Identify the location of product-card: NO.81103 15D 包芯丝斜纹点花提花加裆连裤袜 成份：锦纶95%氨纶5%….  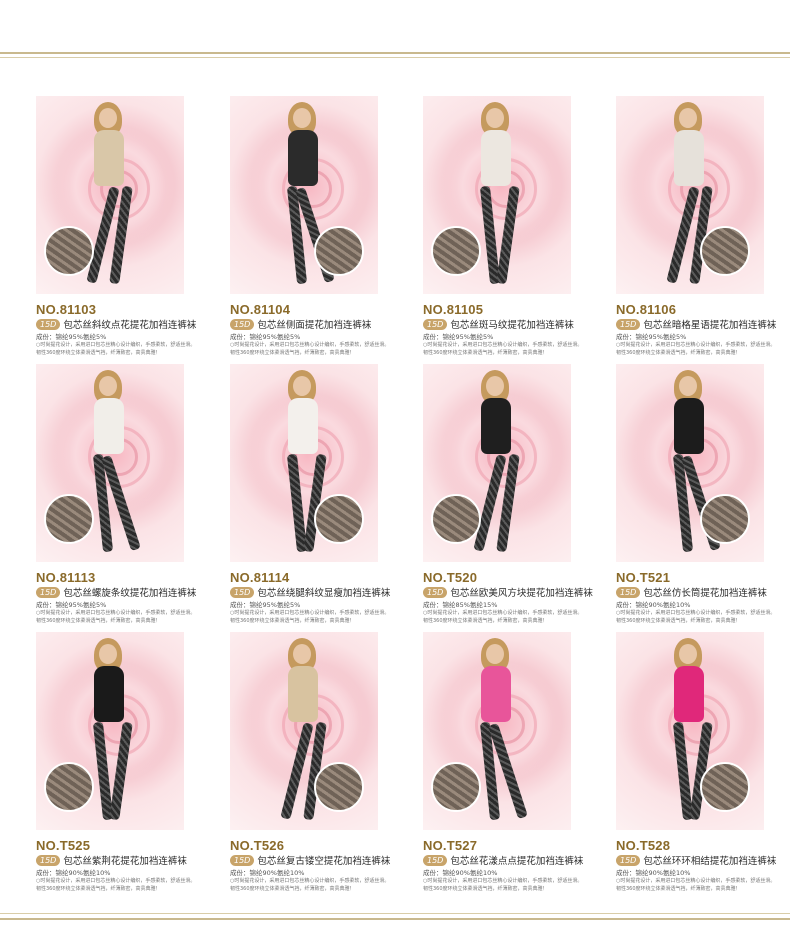
(126, 227).